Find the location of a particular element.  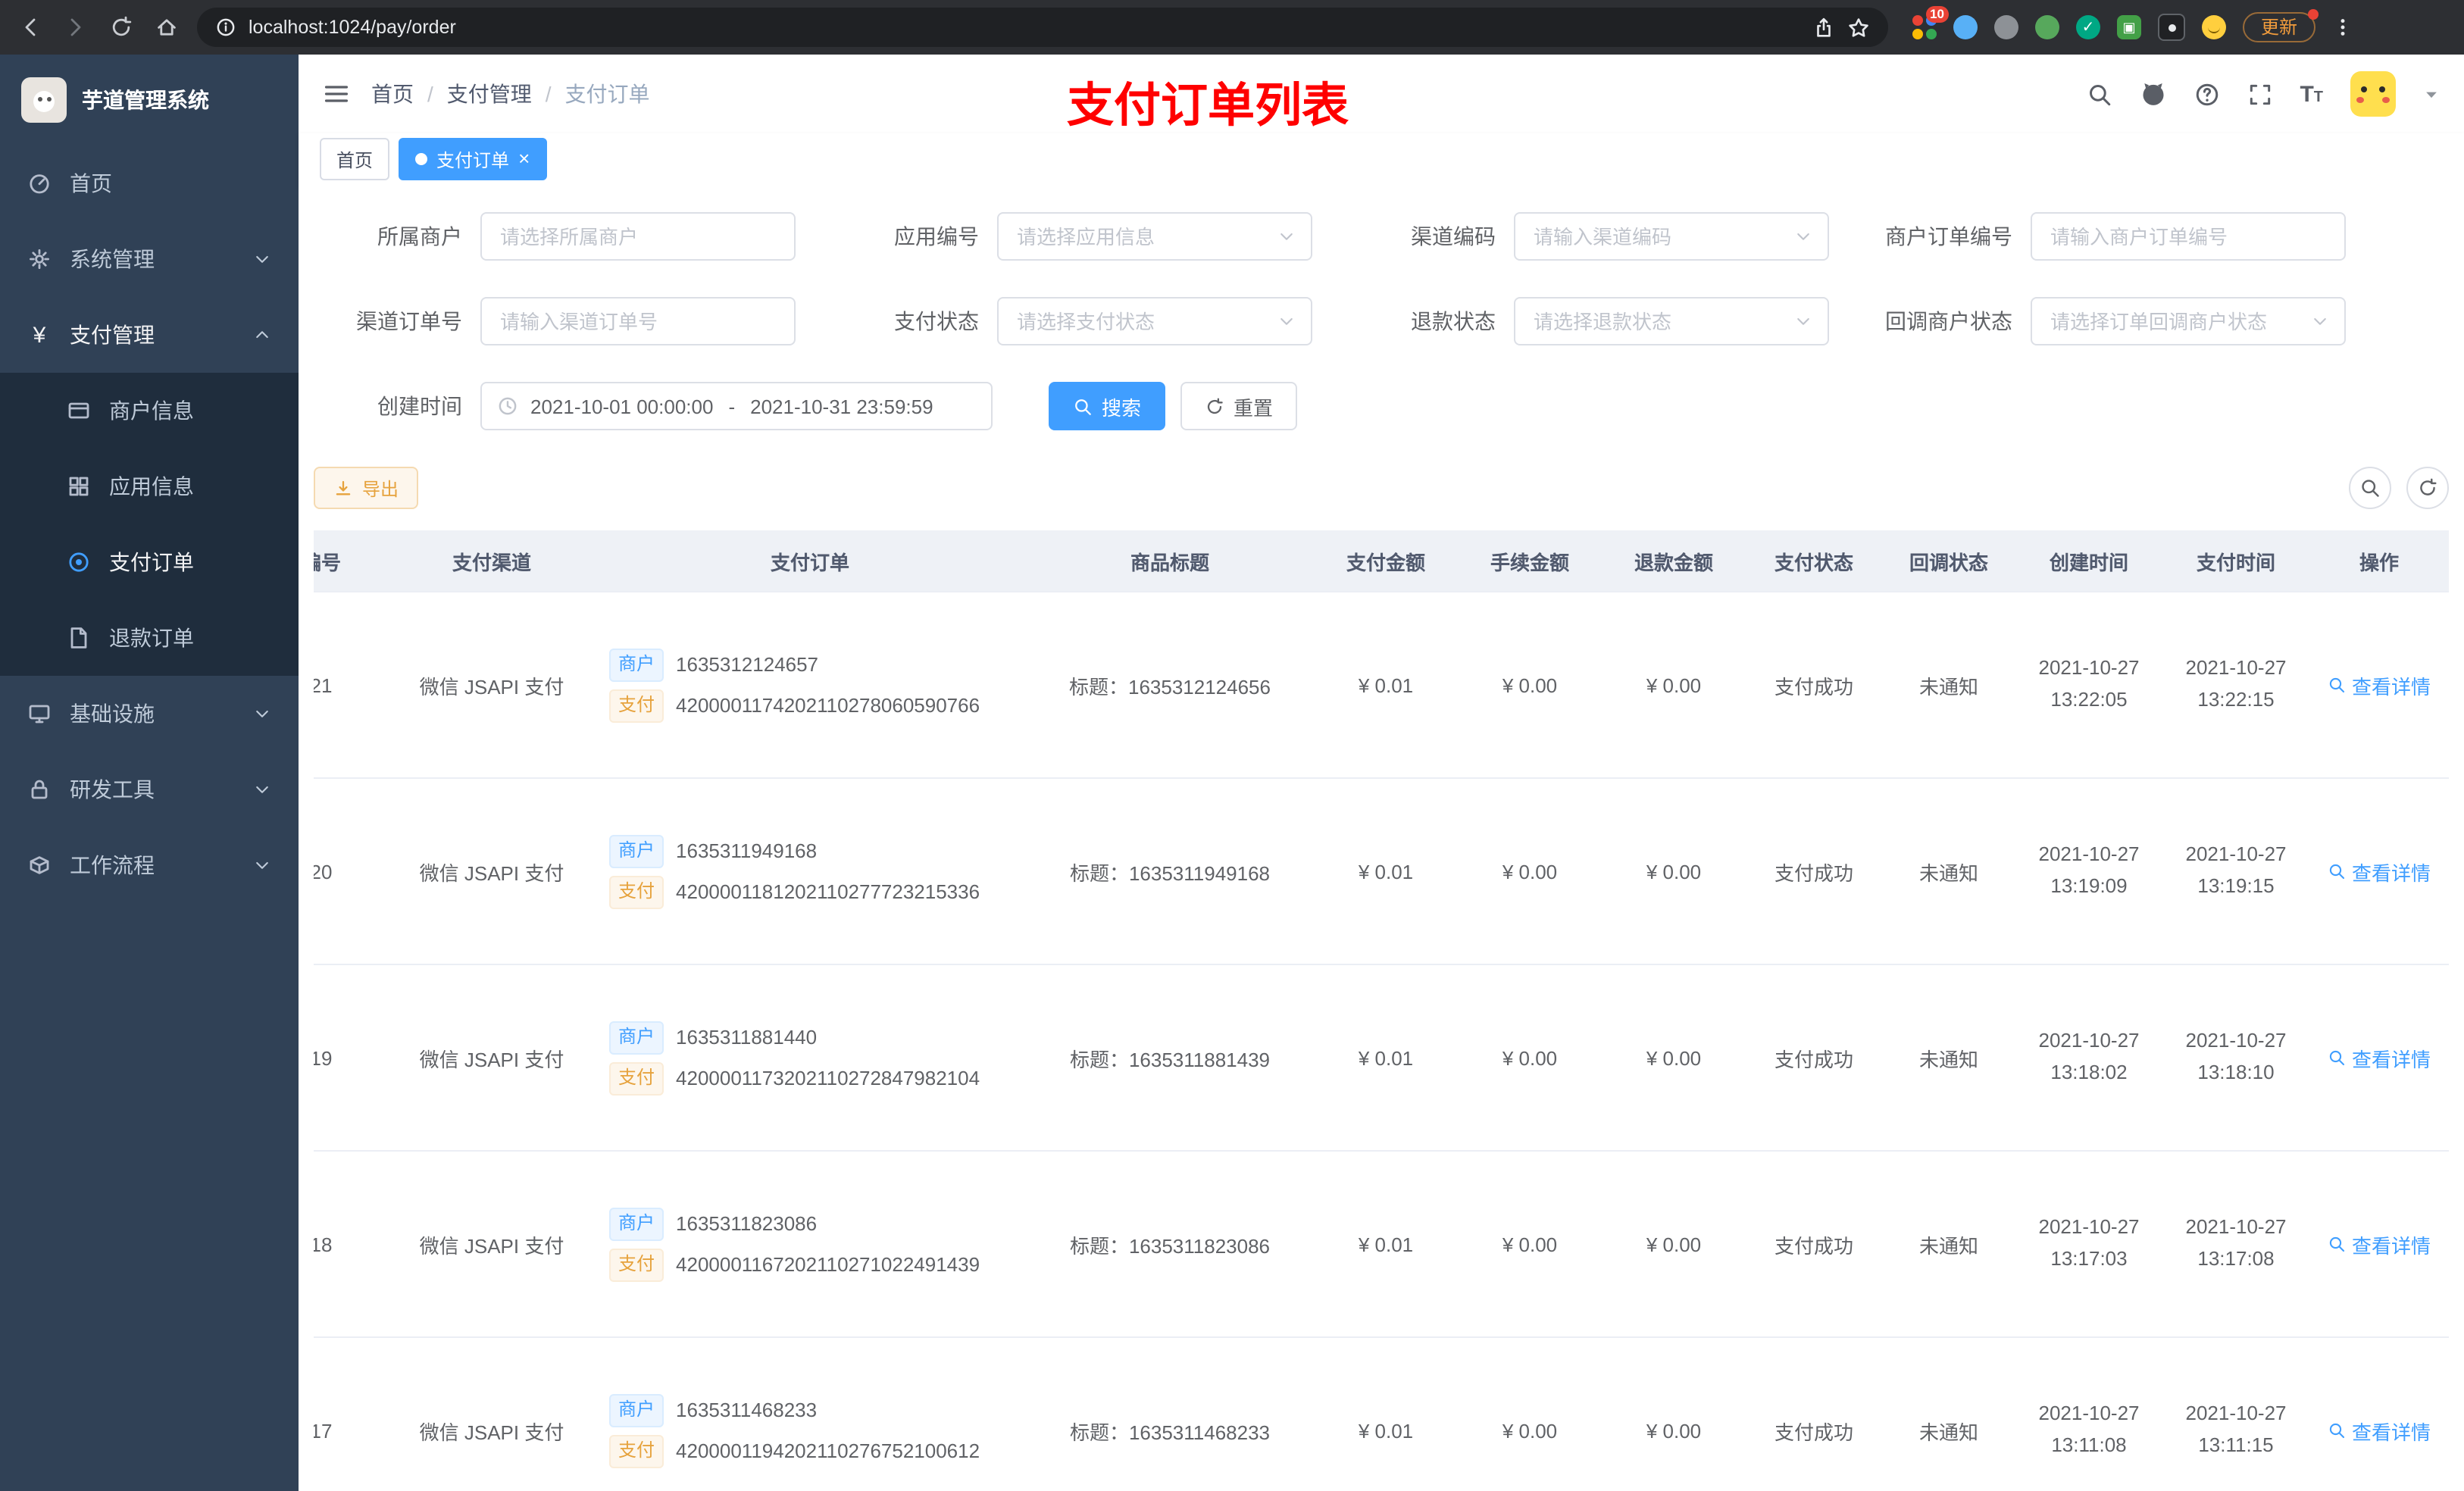

notify-status-input is located at coordinates (2174, 321).